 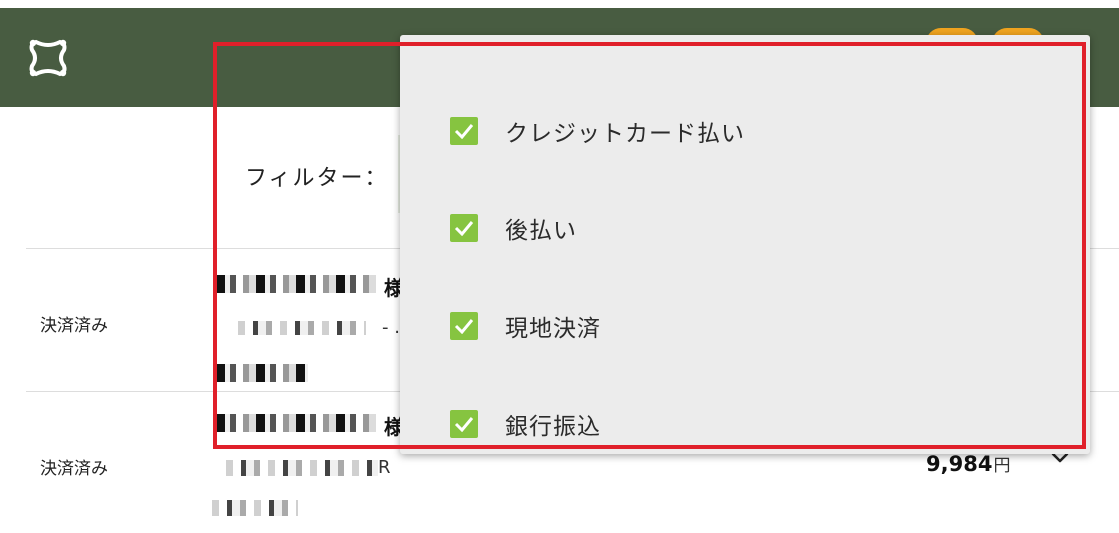 What do you see at coordinates (48, 58) in the screenshot?
I see `logo-icon` at bounding box center [48, 58].